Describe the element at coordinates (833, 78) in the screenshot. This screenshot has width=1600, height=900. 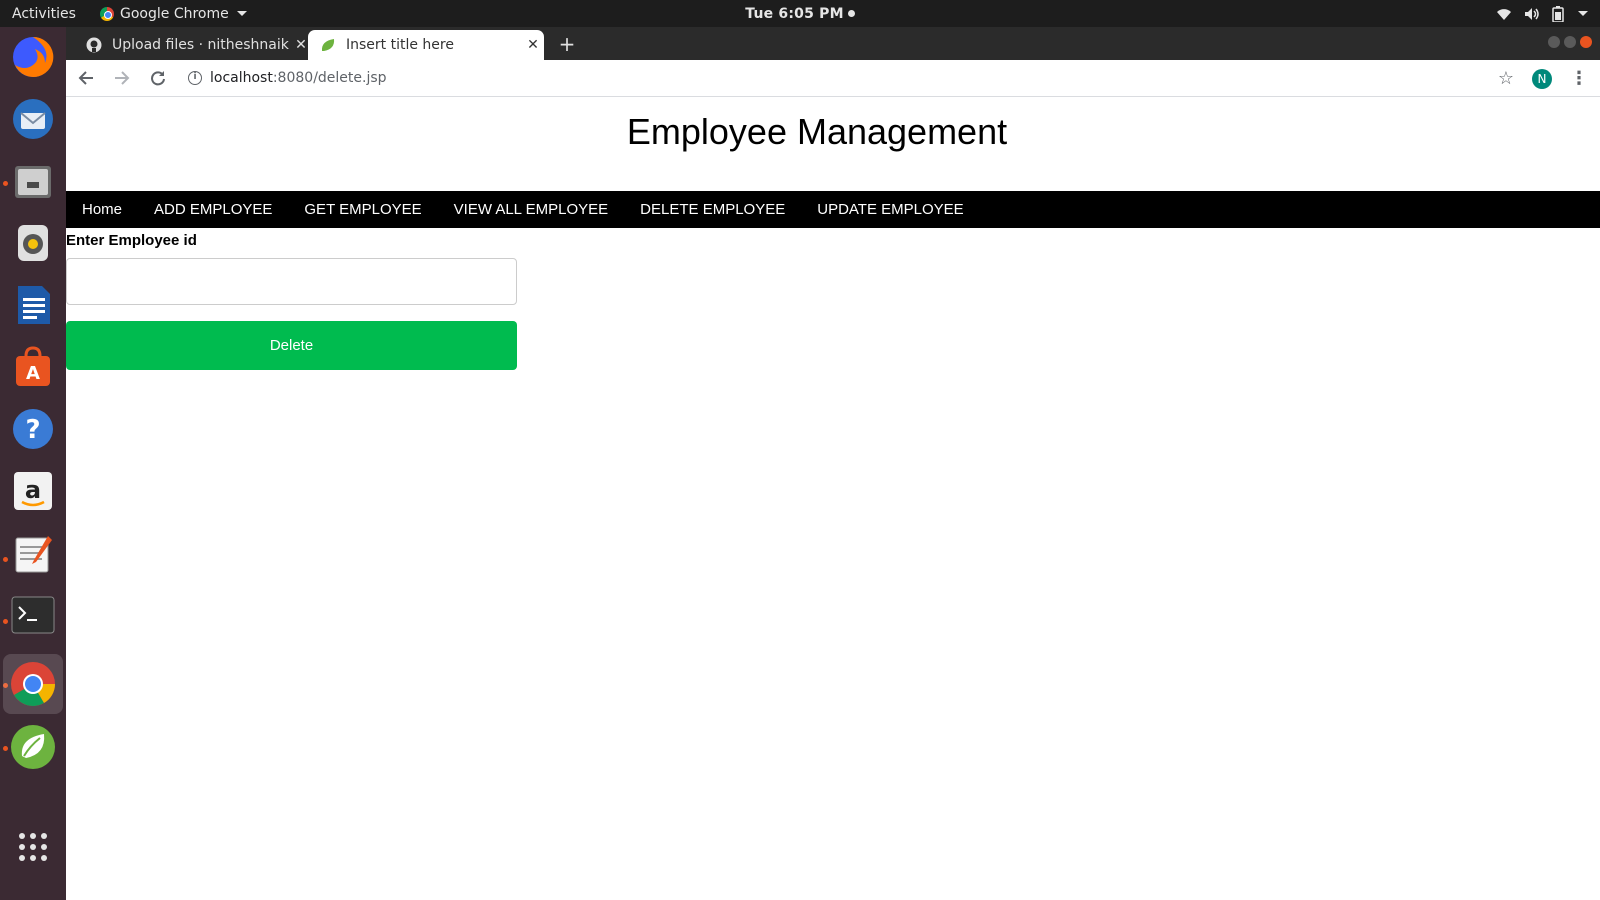
I see `browser-toolbar: i localhost:8080/delete.jsp ☆ N ⋮` at that location.